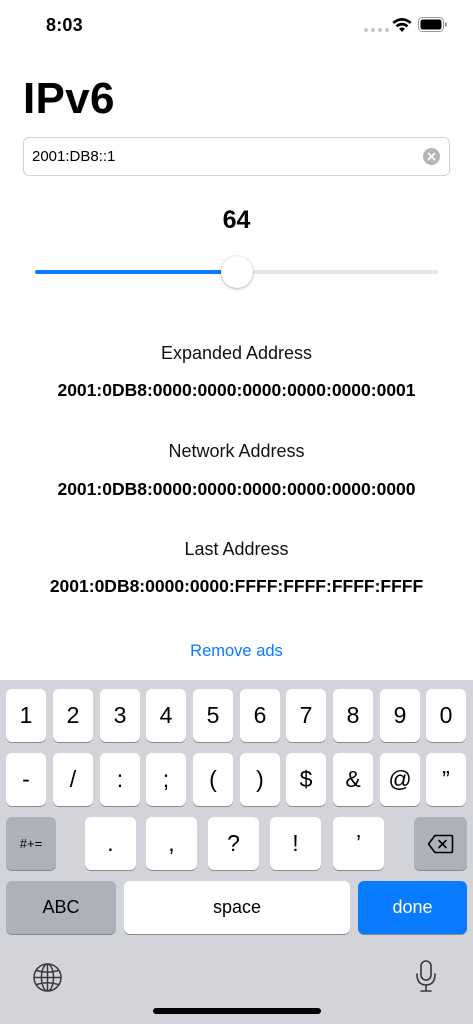 Image resolution: width=473 pixels, height=1024 pixels. I want to click on key-open-paren: (, so click(213, 779).